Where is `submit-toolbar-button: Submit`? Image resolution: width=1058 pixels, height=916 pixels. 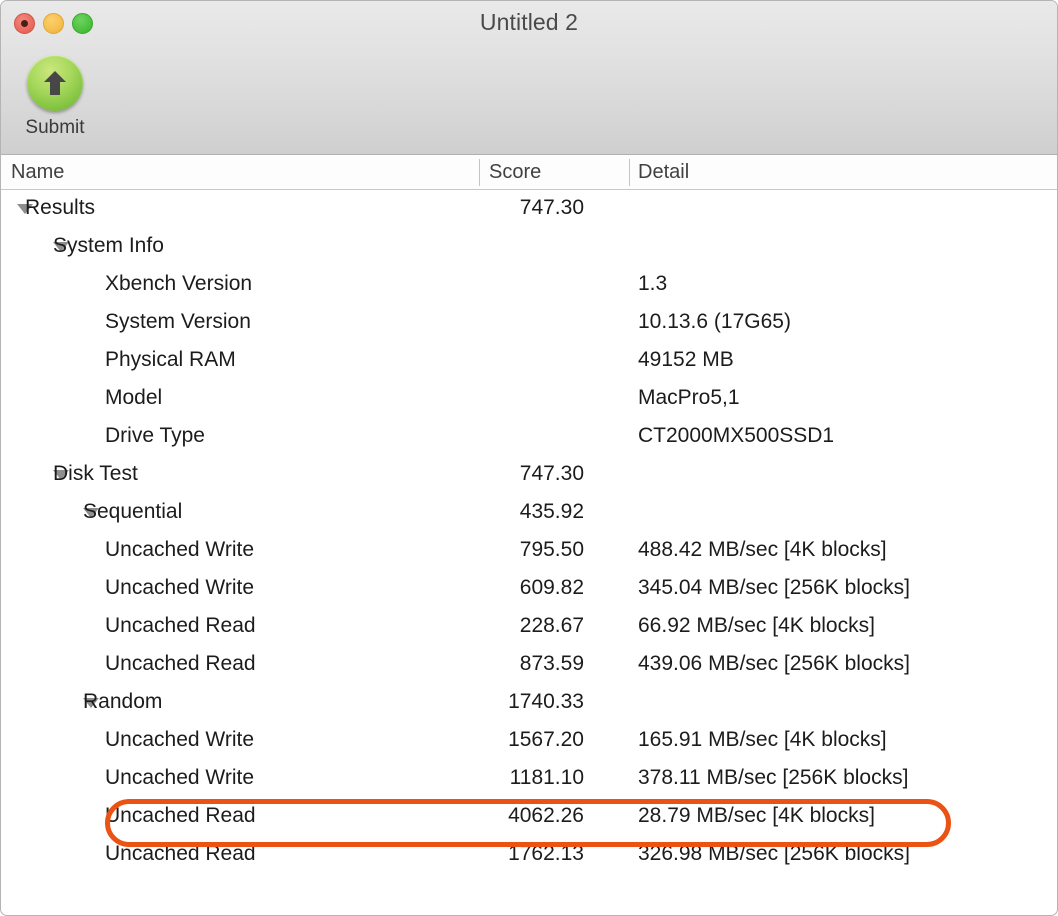 submit-toolbar-button: Submit is located at coordinates (55, 97).